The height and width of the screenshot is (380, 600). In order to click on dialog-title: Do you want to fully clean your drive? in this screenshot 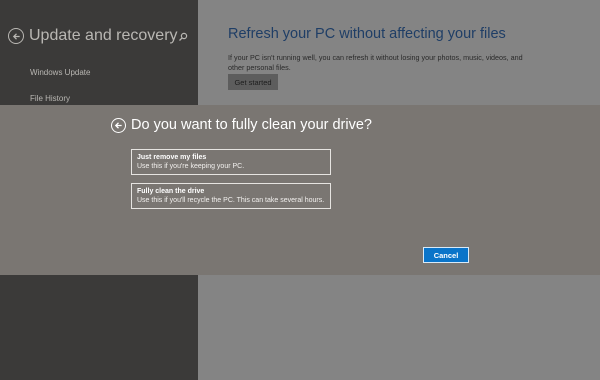, I will do `click(251, 125)`.